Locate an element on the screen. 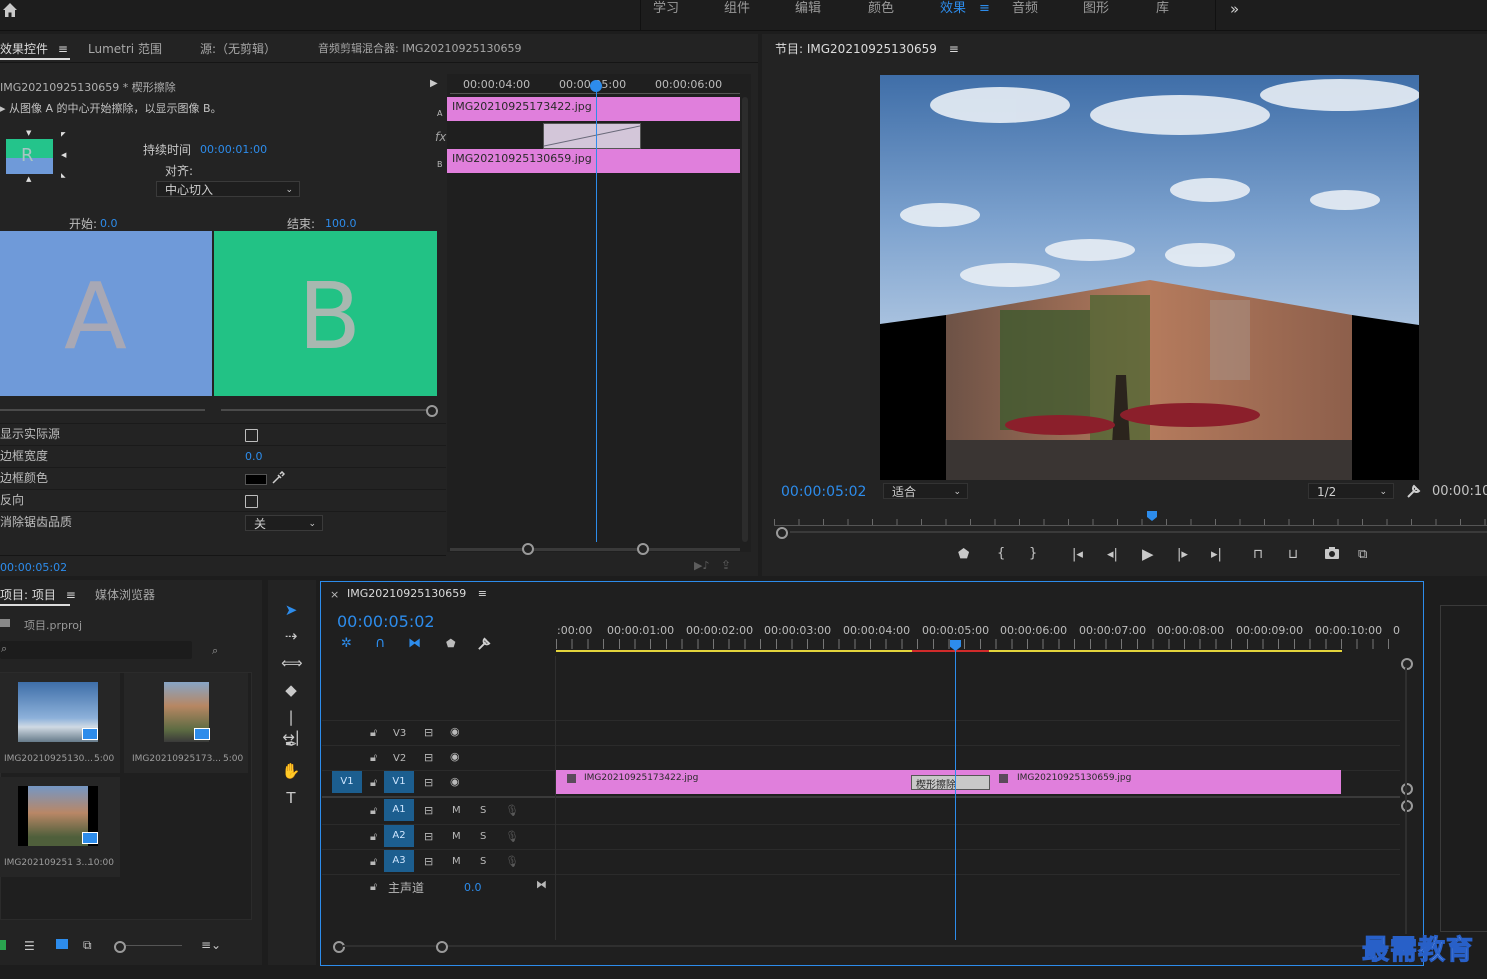  slip-tool-icon: |↔| is located at coordinates (291, 726).